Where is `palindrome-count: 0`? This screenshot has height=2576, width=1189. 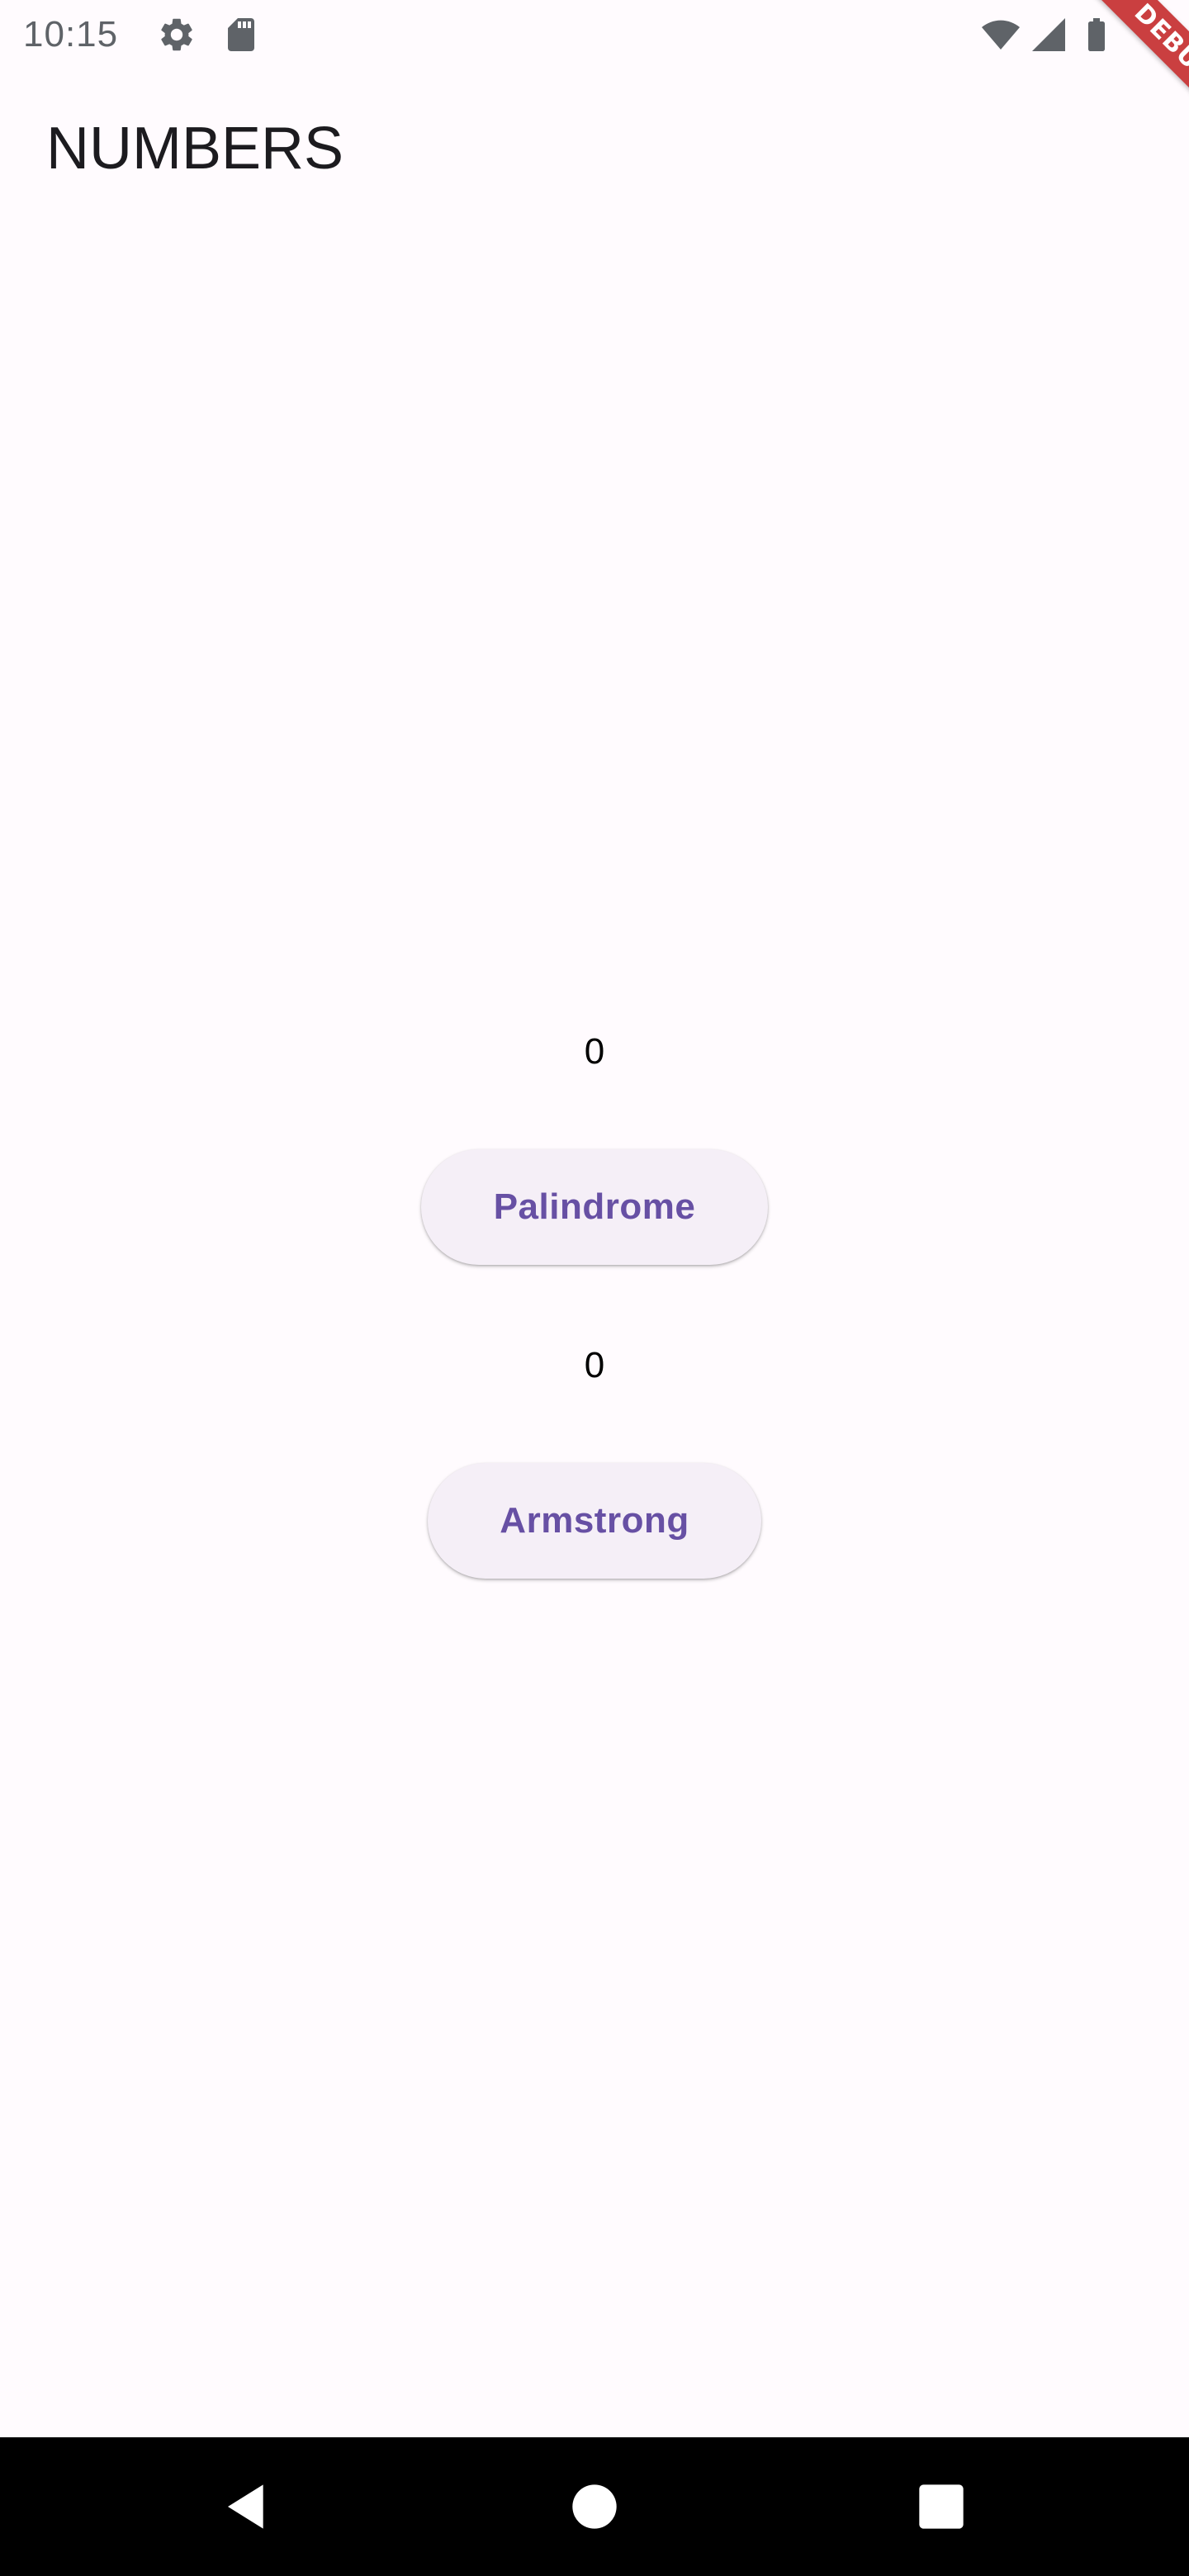
palindrome-count: 0 is located at coordinates (594, 1051).